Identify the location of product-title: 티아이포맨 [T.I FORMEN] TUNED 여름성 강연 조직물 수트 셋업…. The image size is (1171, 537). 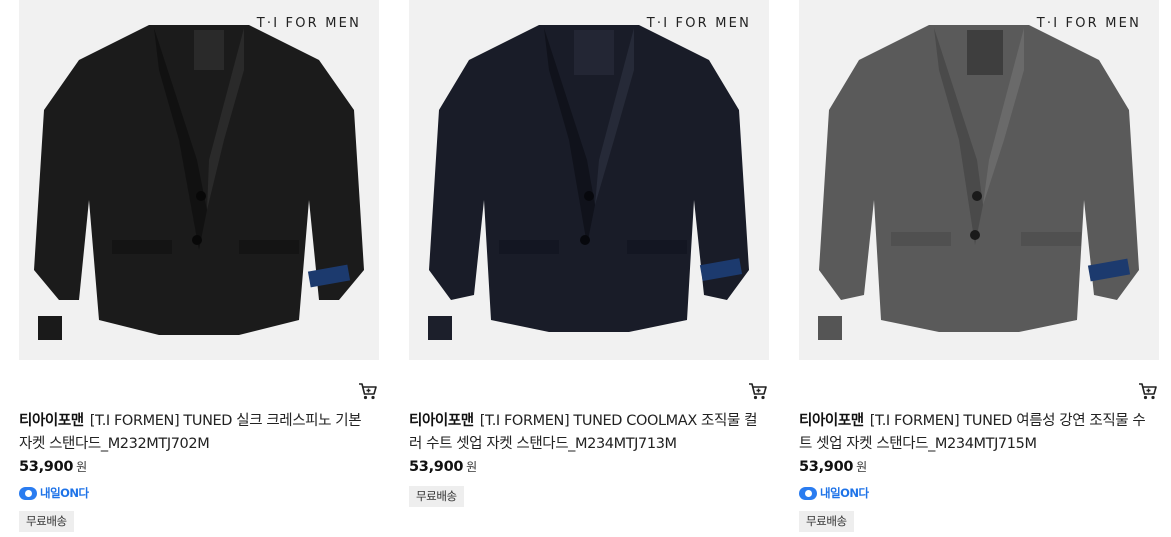
(977, 433).